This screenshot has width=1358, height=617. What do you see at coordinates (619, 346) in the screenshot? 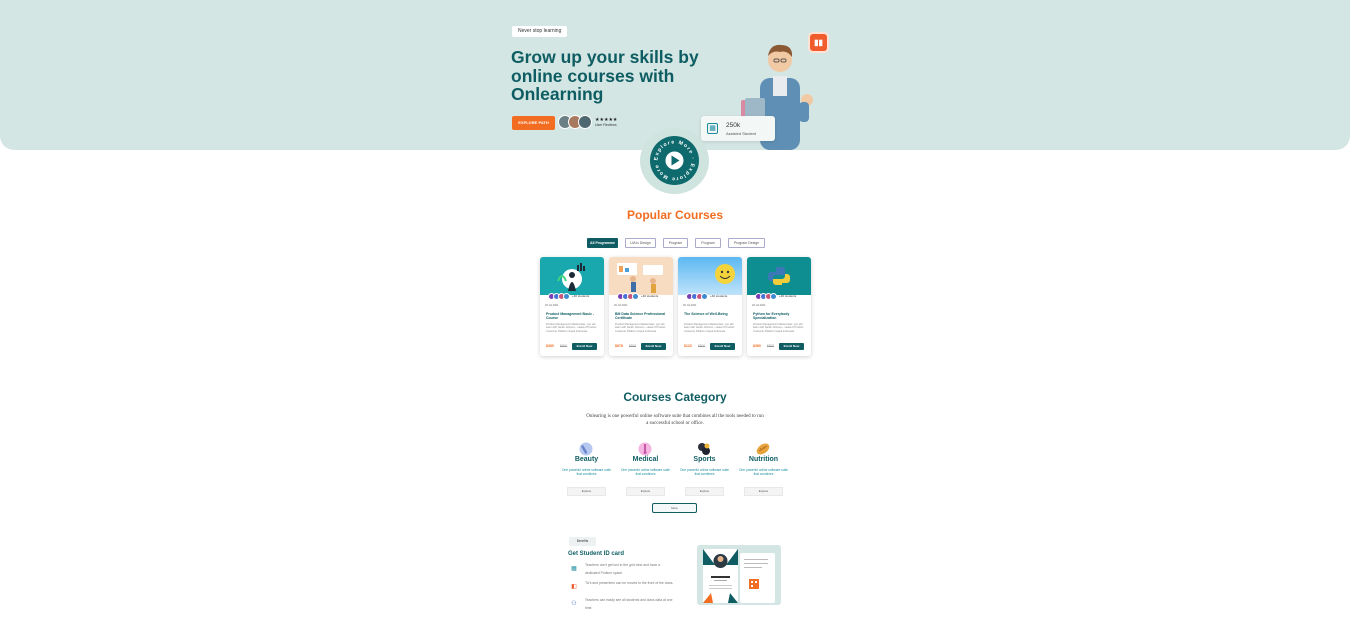
I see `card-price: $678` at bounding box center [619, 346].